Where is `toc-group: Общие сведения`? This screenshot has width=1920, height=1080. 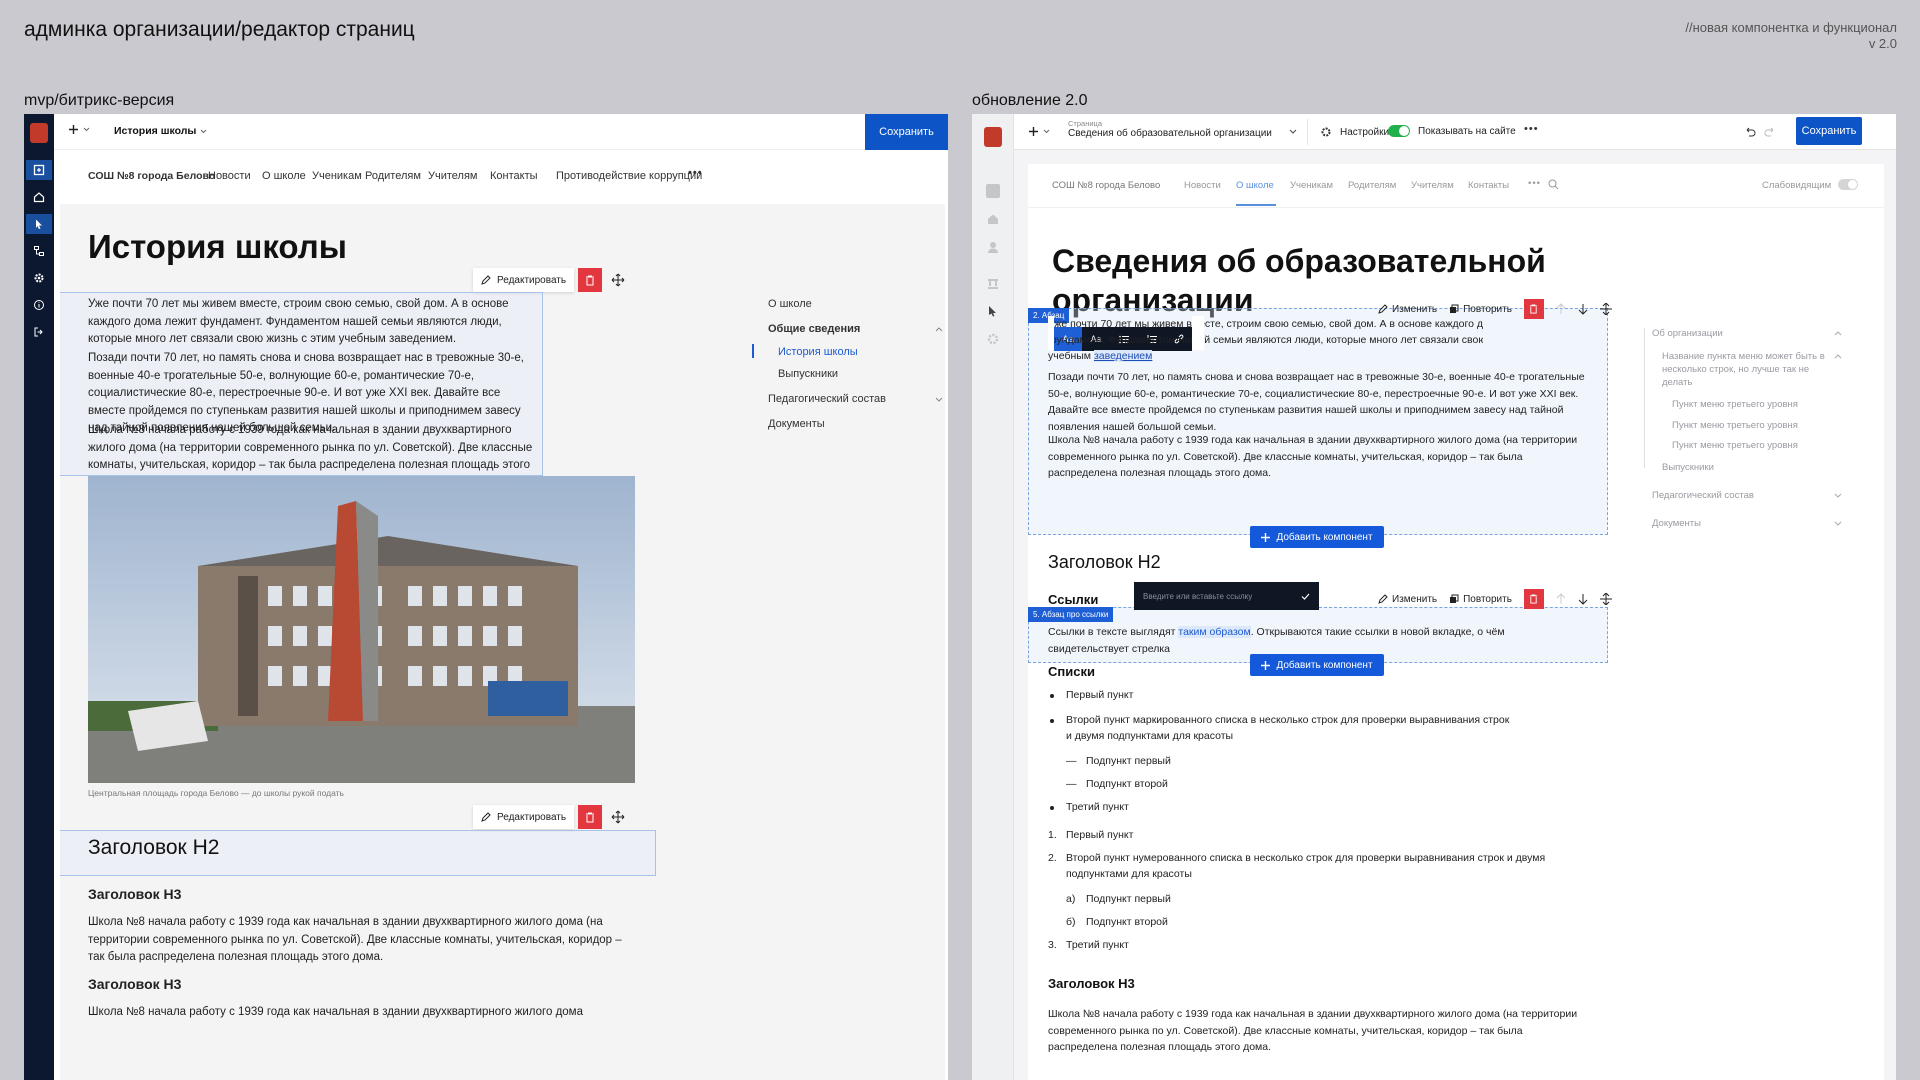
toc-group: Общие сведения is located at coordinates (855, 329).